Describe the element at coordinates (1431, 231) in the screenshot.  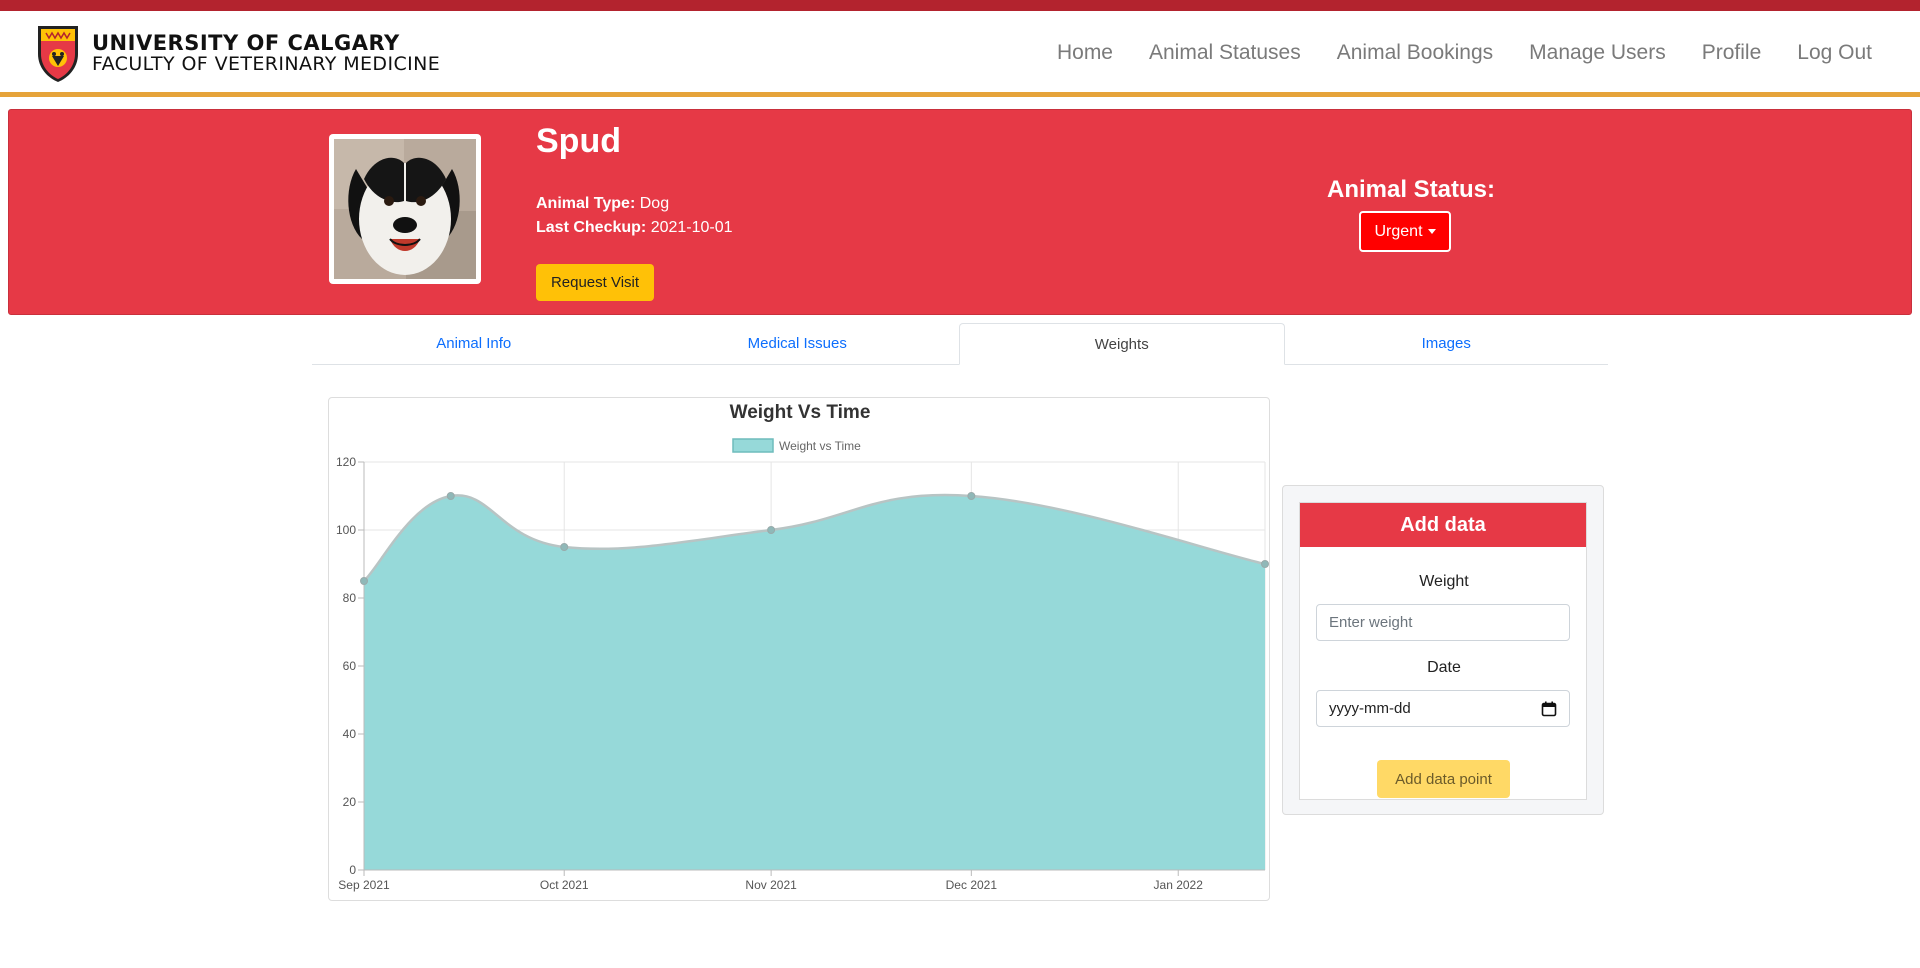
I see `caret-down-icon` at that location.